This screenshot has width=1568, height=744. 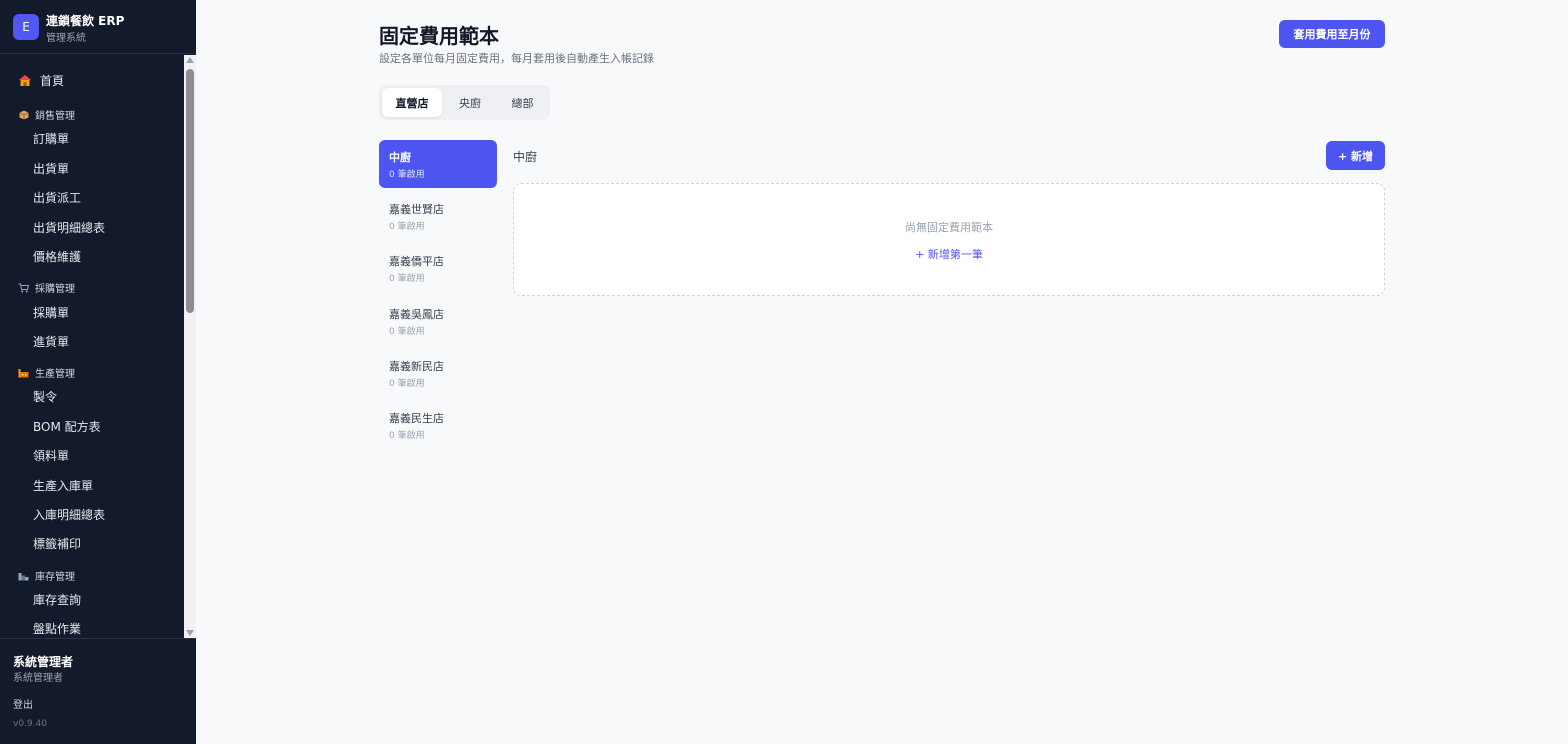 I want to click on user-name: 系統管理者, so click(x=43, y=662).